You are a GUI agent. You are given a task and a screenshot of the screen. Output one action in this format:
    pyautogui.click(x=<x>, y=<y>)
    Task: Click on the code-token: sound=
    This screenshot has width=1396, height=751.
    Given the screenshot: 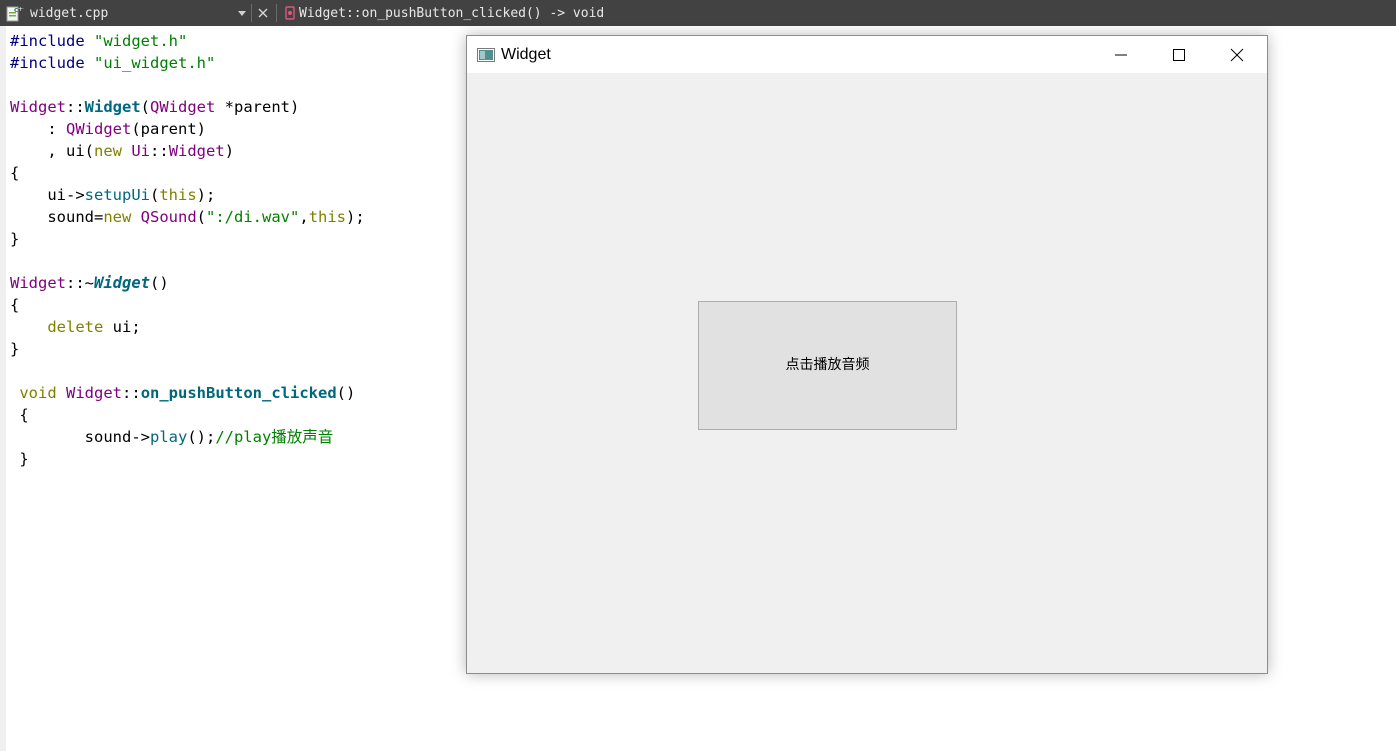 What is the action you would take?
    pyautogui.click(x=57, y=217)
    